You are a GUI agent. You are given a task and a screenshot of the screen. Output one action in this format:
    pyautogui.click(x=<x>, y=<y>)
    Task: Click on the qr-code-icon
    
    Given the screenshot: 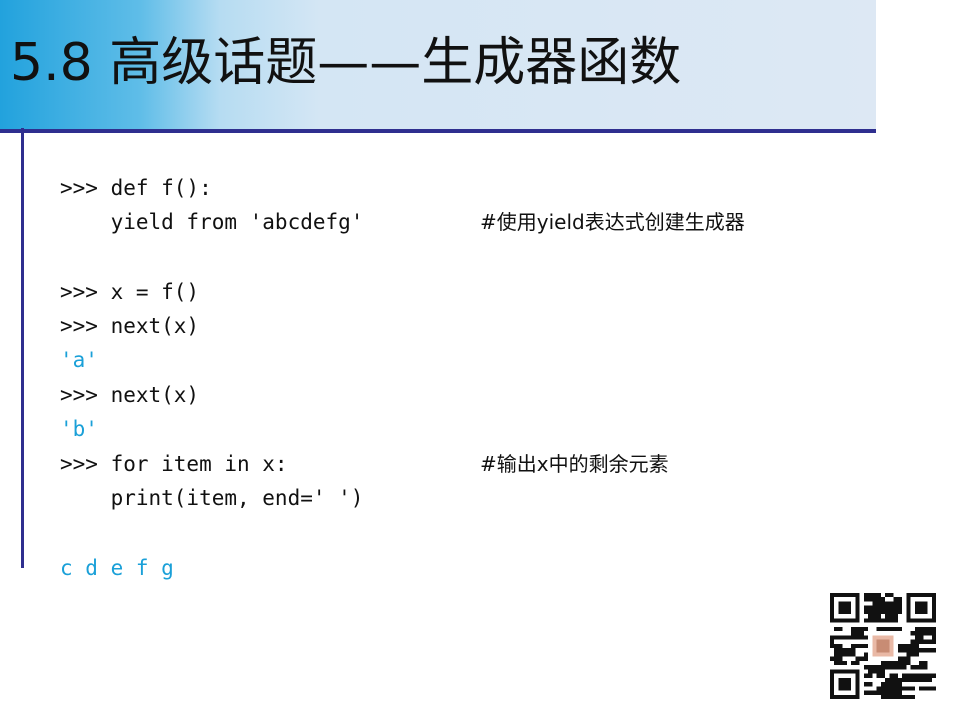 What is the action you would take?
    pyautogui.click(x=883, y=646)
    